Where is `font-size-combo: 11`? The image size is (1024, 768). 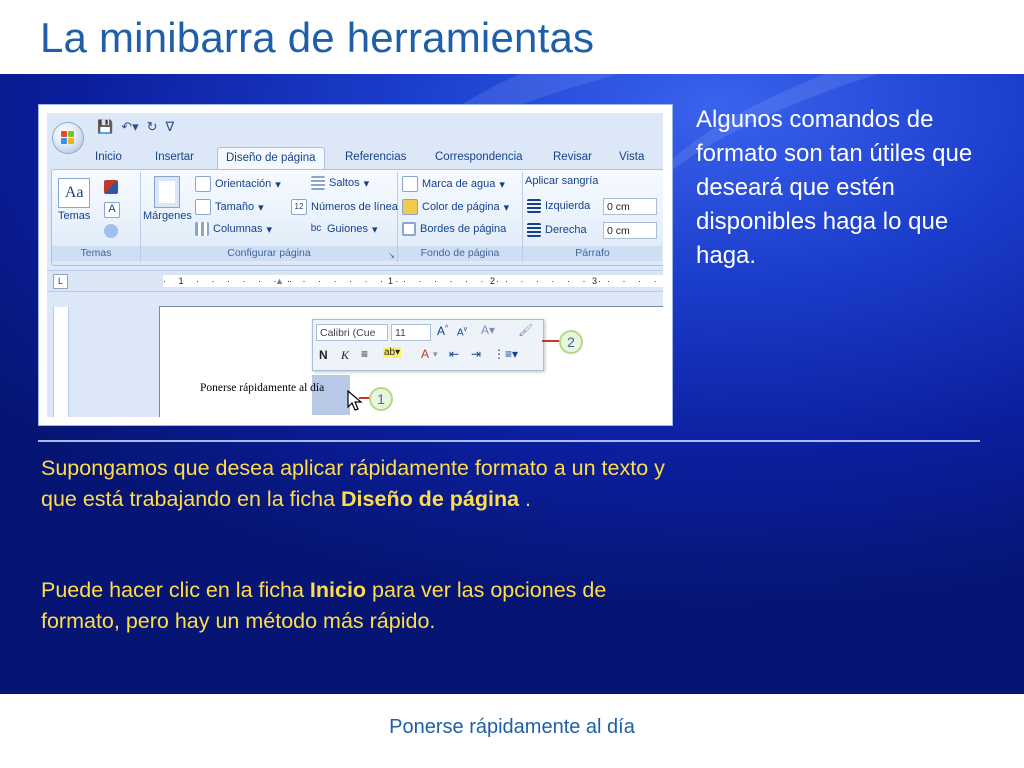
font-size-combo: 11 is located at coordinates (411, 332).